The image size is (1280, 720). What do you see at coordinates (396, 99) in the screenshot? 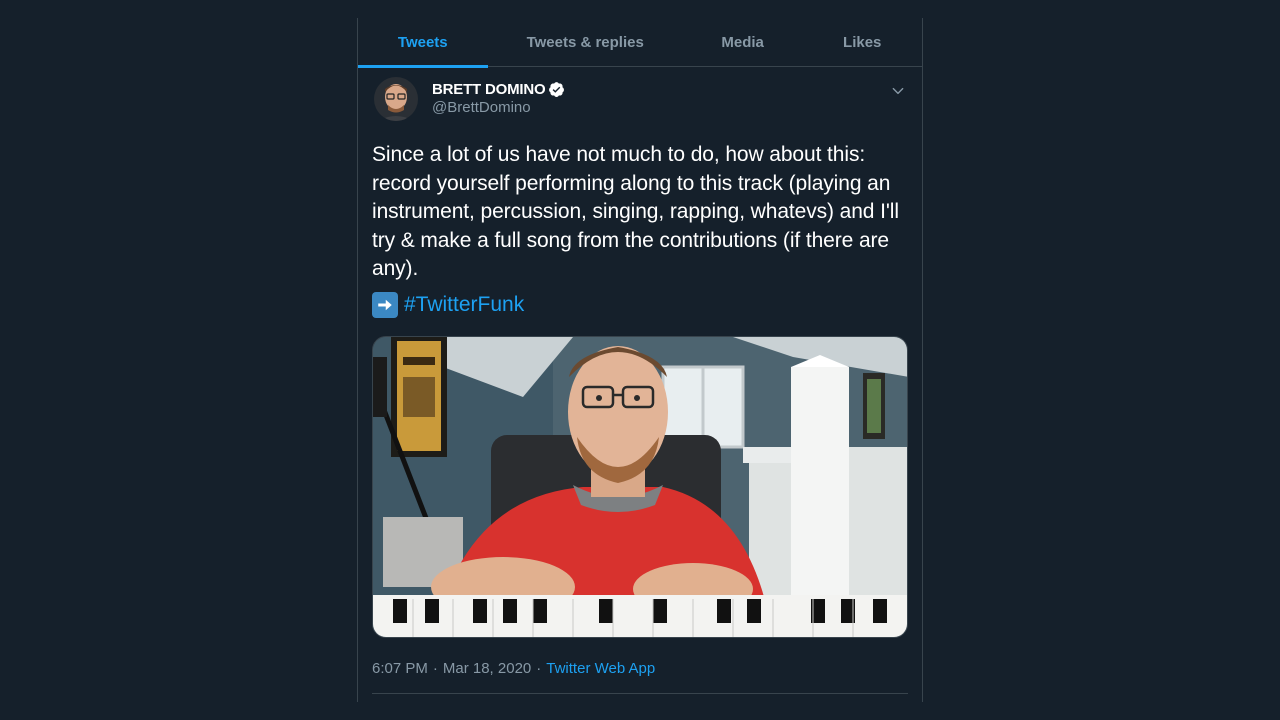
I see `avatar` at bounding box center [396, 99].